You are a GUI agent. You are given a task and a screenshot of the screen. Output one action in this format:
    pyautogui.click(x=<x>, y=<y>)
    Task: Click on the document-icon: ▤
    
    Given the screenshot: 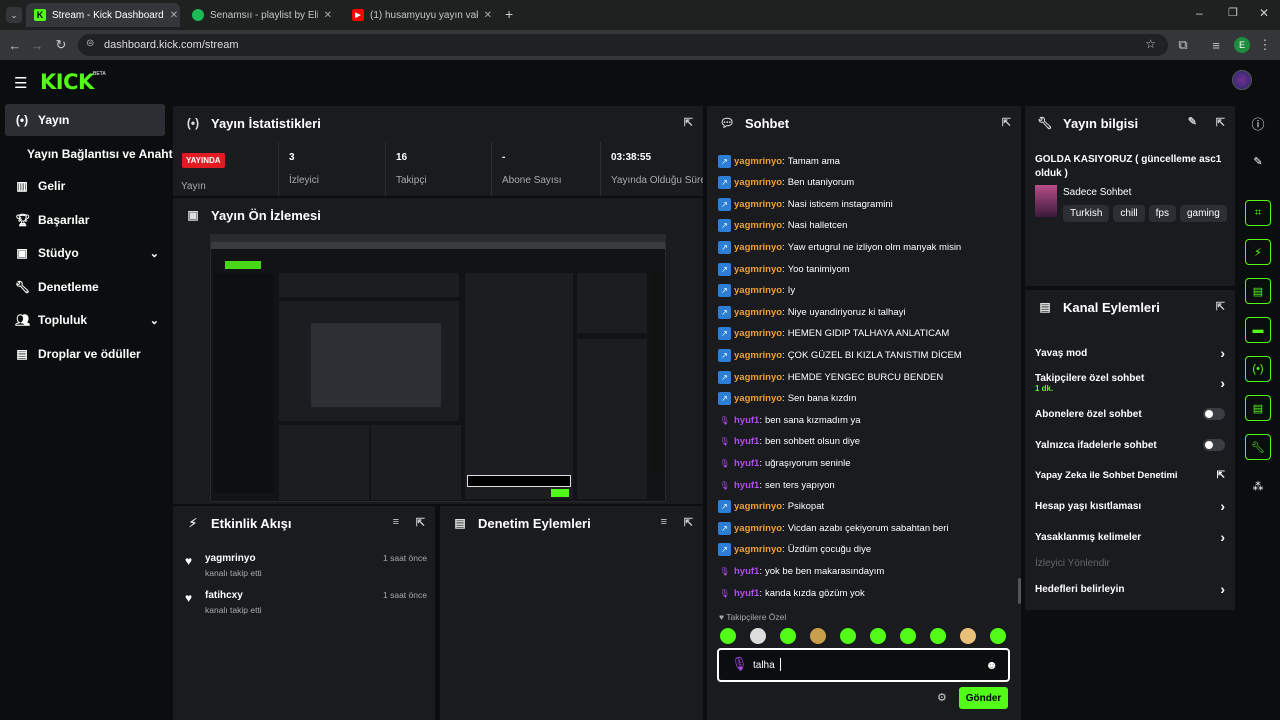 What is the action you would take?
    pyautogui.click(x=1258, y=291)
    